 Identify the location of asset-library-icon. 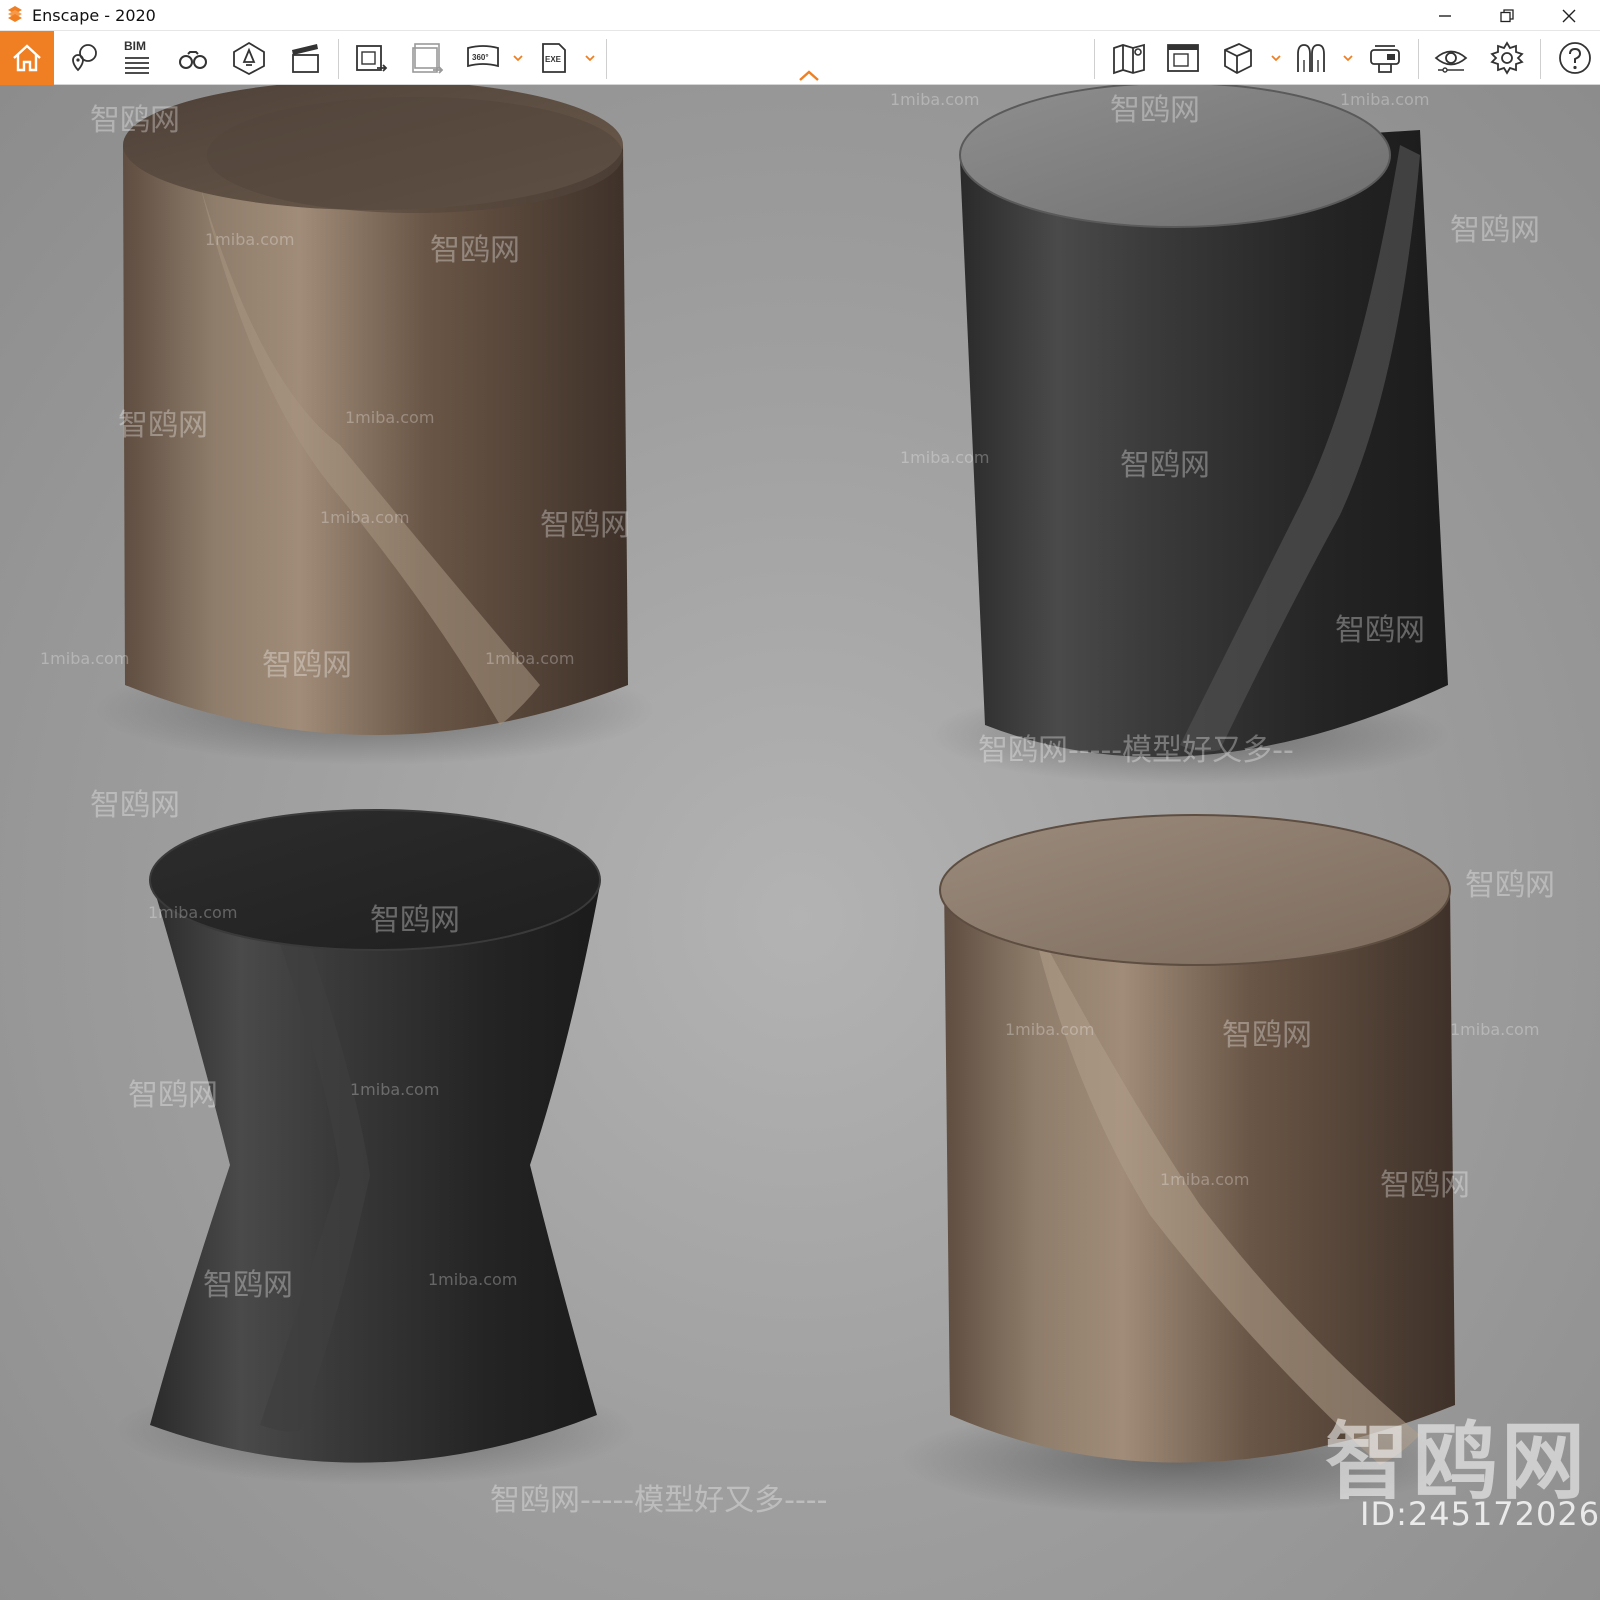
(84, 58).